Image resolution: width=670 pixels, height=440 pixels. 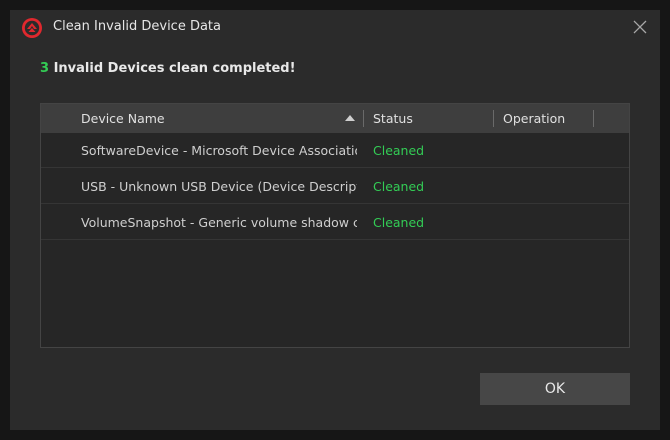 I want to click on summary-text: Invalid Devices clean completed!, so click(x=172, y=68).